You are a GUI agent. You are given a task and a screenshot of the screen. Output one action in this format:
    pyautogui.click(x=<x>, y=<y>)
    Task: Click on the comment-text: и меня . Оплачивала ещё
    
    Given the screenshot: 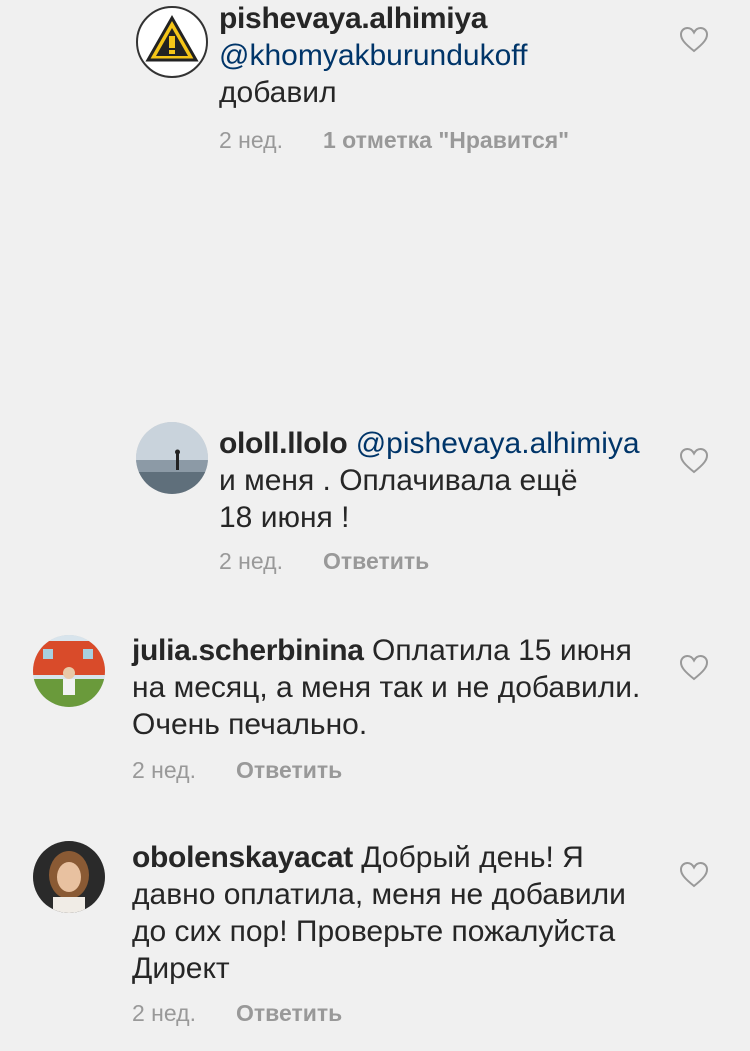 What is the action you would take?
    pyautogui.click(x=398, y=480)
    